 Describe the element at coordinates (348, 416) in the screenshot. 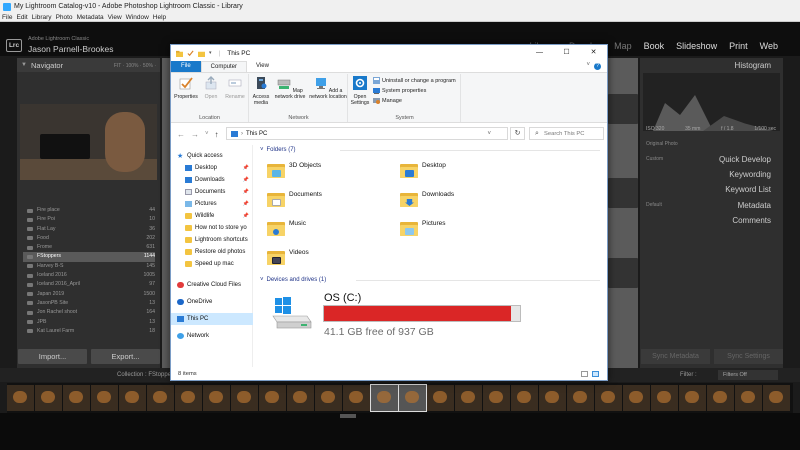

I see `filmstrip-resize-grip` at that location.